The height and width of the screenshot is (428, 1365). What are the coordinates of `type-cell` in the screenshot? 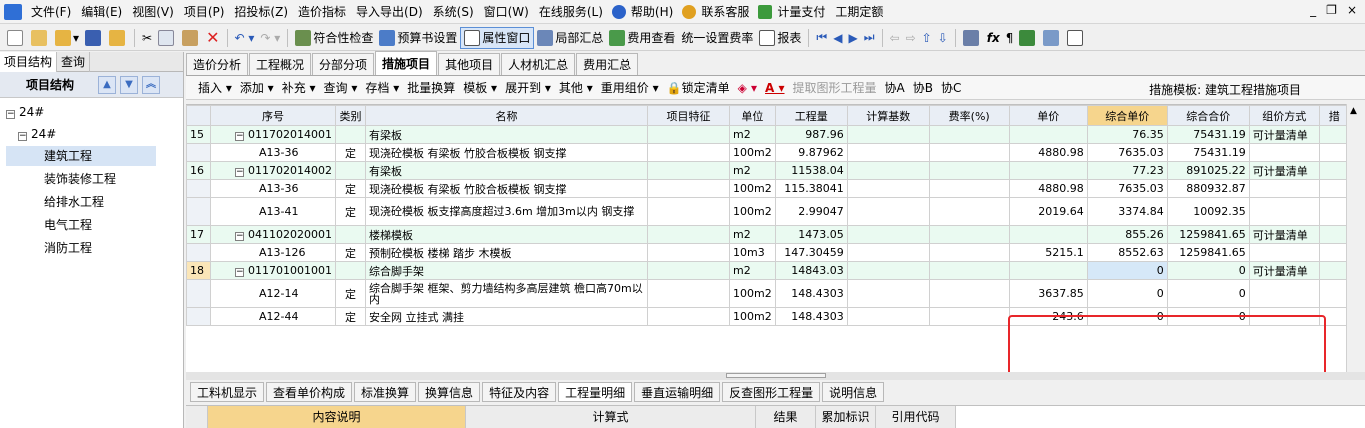 It's located at (350, 134).